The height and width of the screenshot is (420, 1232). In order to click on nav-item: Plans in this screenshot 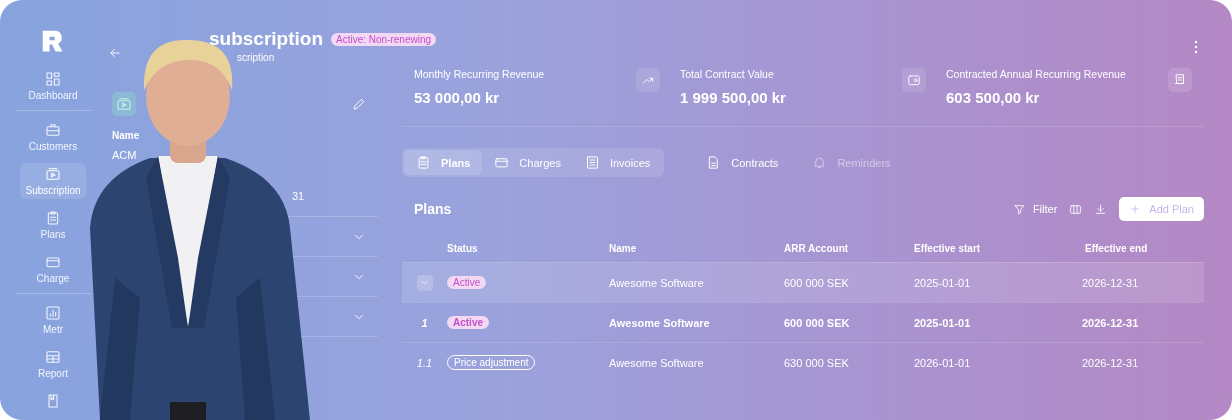, I will do `click(53, 225)`.